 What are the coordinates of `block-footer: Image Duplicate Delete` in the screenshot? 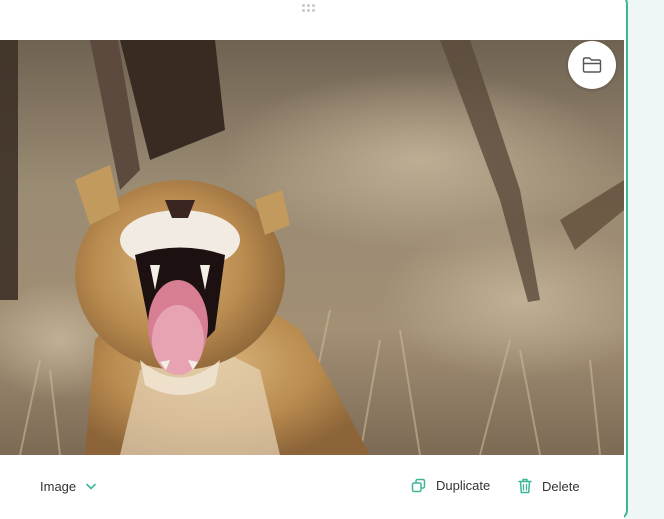 It's located at (312, 487).